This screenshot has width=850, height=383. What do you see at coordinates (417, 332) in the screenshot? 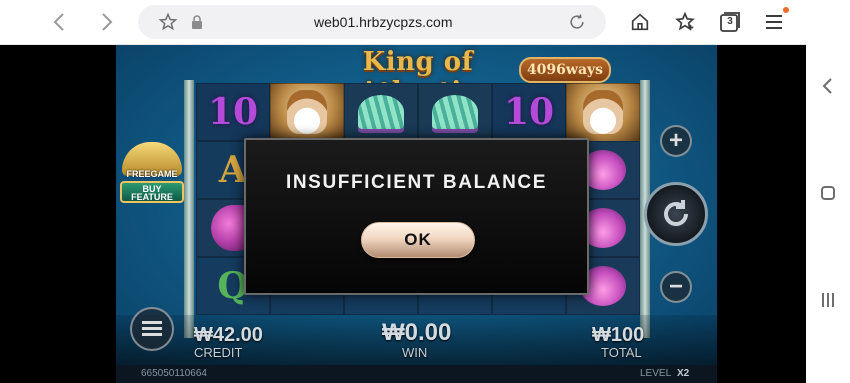
I see `win-value: ₩0.00` at bounding box center [417, 332].